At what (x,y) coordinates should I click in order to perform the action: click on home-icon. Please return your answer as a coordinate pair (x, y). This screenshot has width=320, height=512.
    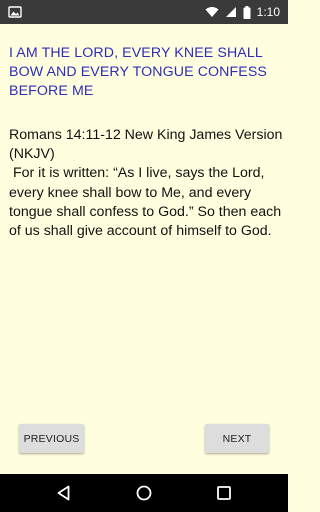
    Looking at the image, I should click on (144, 493).